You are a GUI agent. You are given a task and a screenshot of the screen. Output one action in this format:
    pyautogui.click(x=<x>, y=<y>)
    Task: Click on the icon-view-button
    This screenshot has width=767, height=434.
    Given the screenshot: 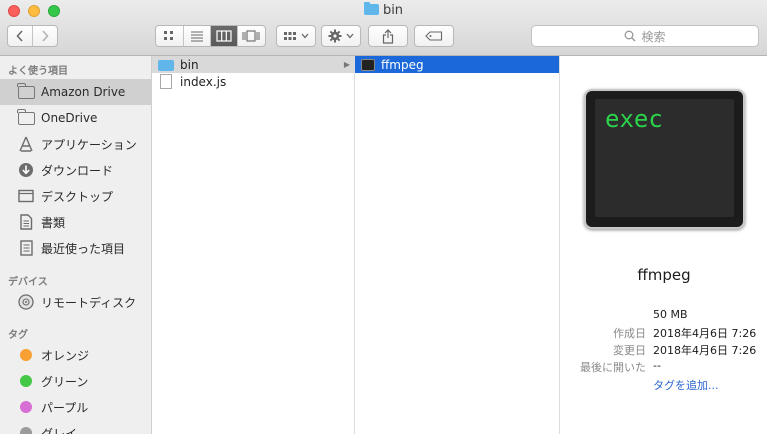 What is the action you would take?
    pyautogui.click(x=170, y=36)
    